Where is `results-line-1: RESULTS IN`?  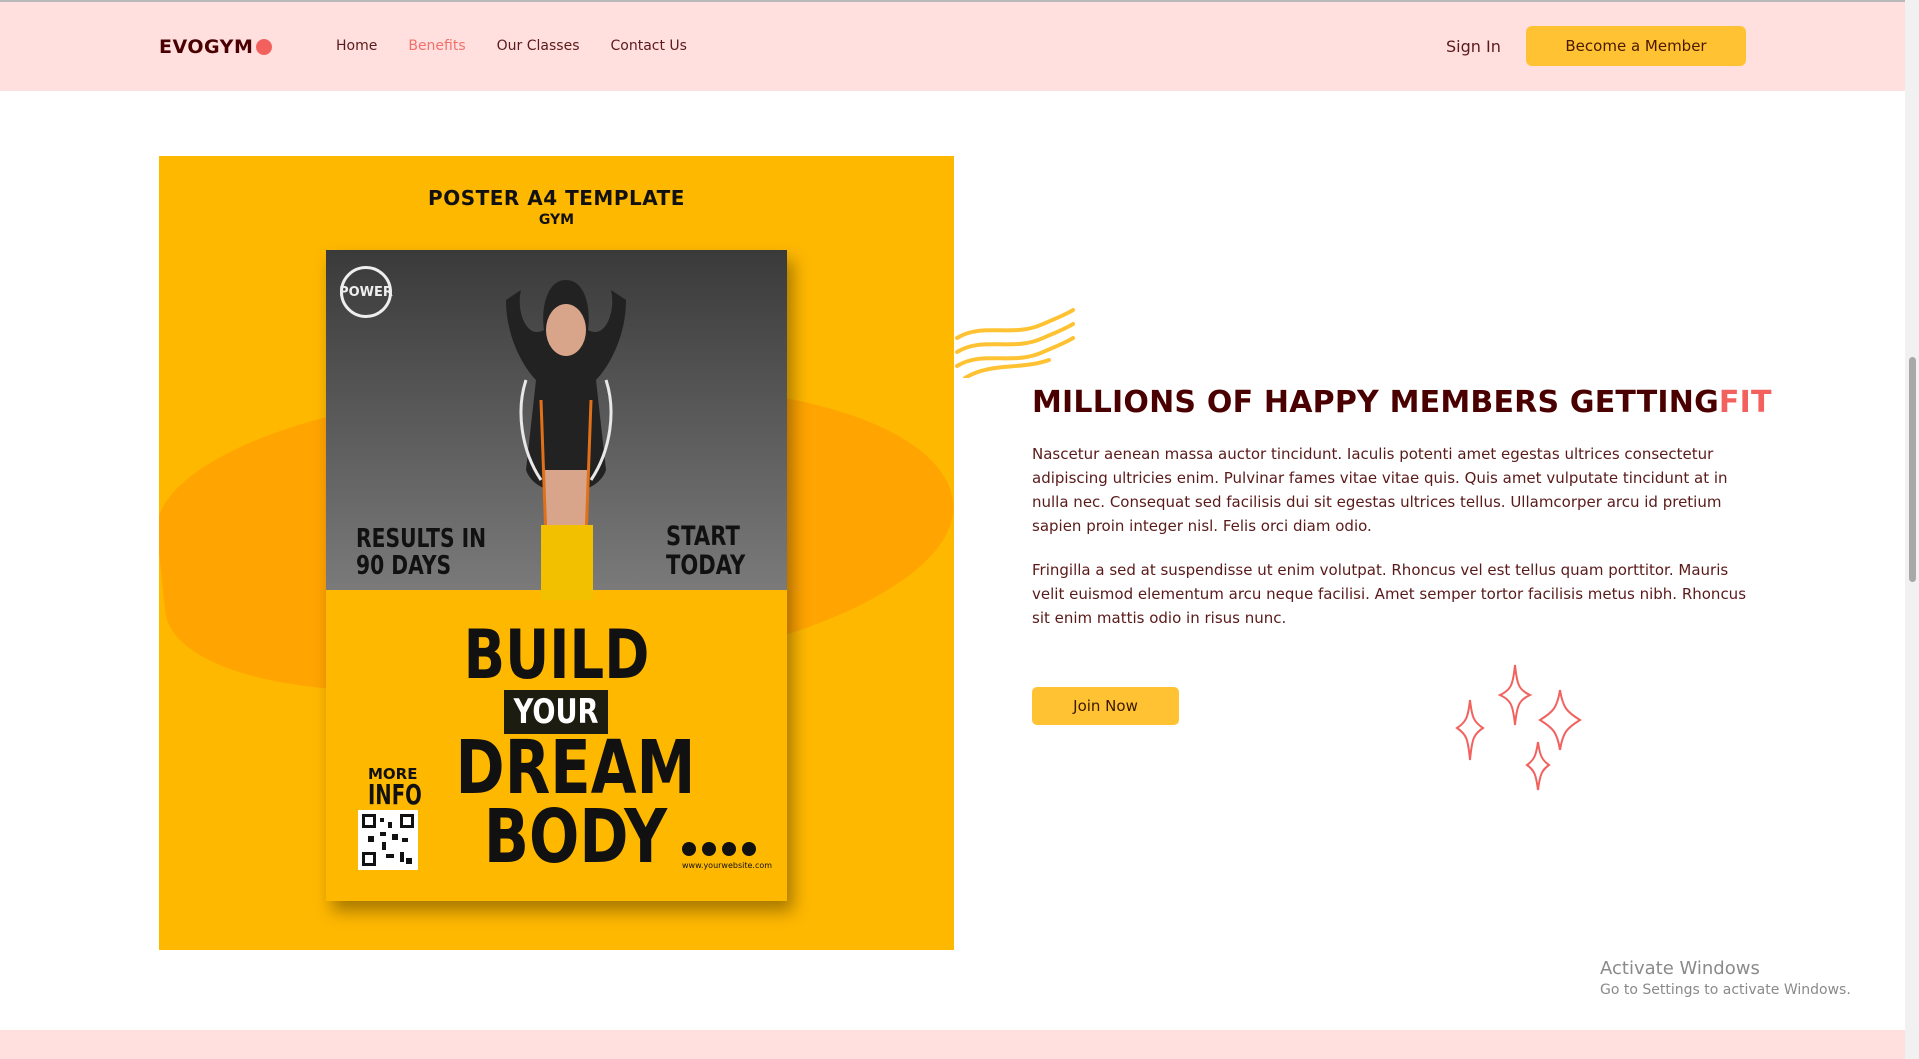 results-line-1: RESULTS IN is located at coordinates (421, 539).